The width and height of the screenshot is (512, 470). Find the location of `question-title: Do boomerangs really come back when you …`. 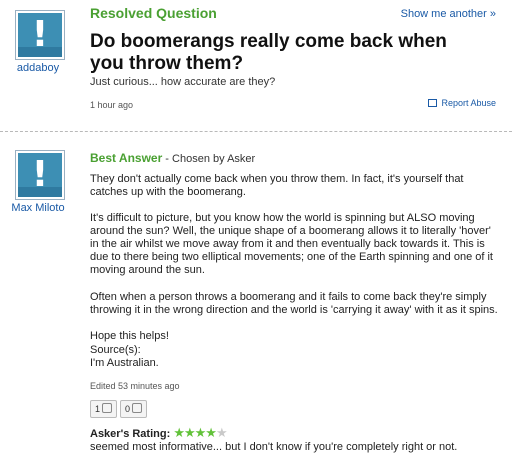

question-title: Do boomerangs really come back when you … is located at coordinates (268, 52).